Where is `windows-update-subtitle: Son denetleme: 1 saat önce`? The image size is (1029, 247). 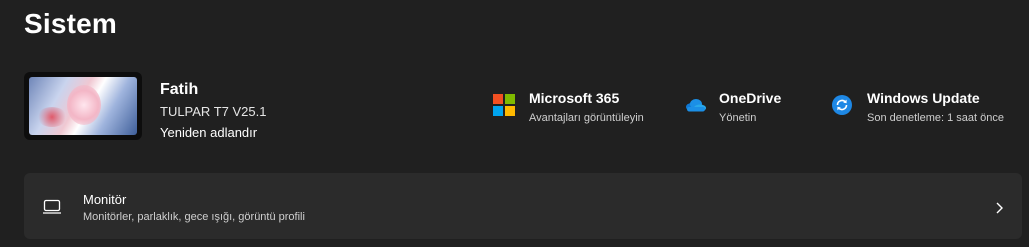 windows-update-subtitle: Son denetleme: 1 saat önce is located at coordinates (935, 118).